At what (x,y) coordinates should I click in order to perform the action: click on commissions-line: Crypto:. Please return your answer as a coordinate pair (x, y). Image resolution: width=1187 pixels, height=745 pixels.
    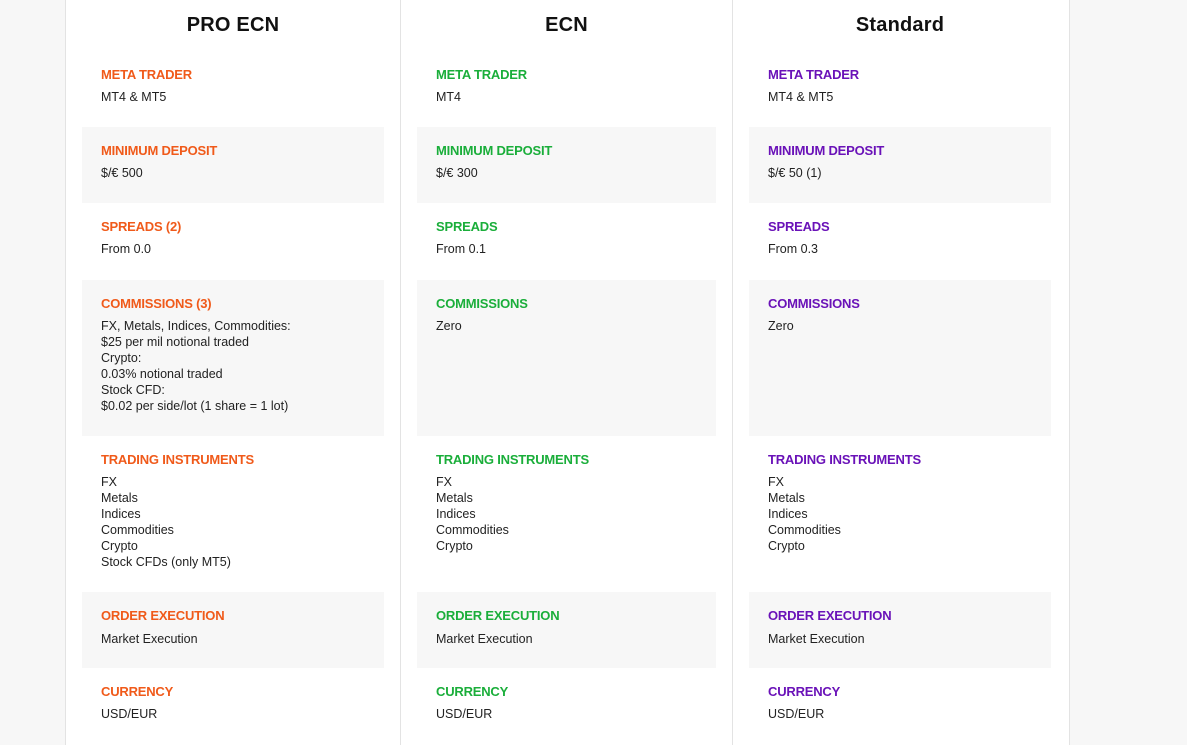
    Looking at the image, I should click on (121, 358).